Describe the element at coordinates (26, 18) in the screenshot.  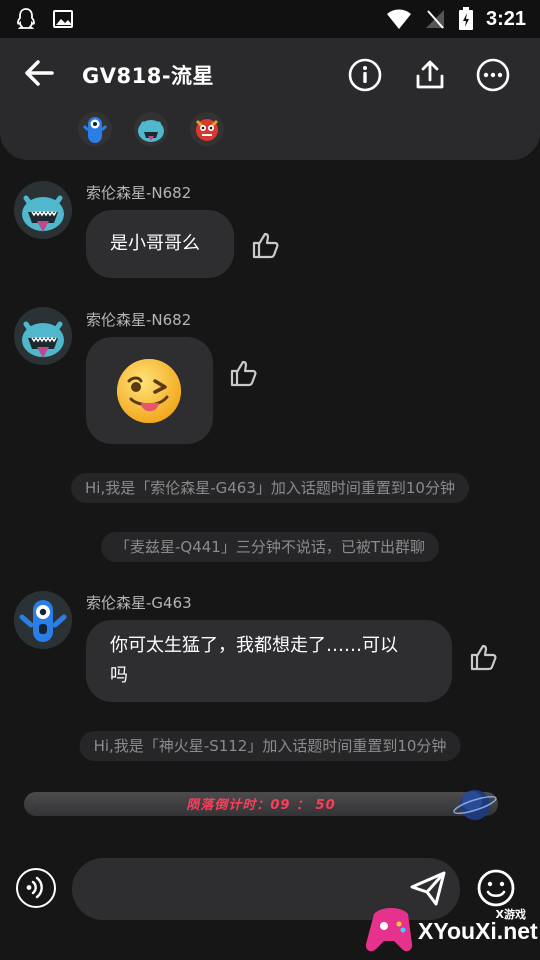
I see `qq-icon` at that location.